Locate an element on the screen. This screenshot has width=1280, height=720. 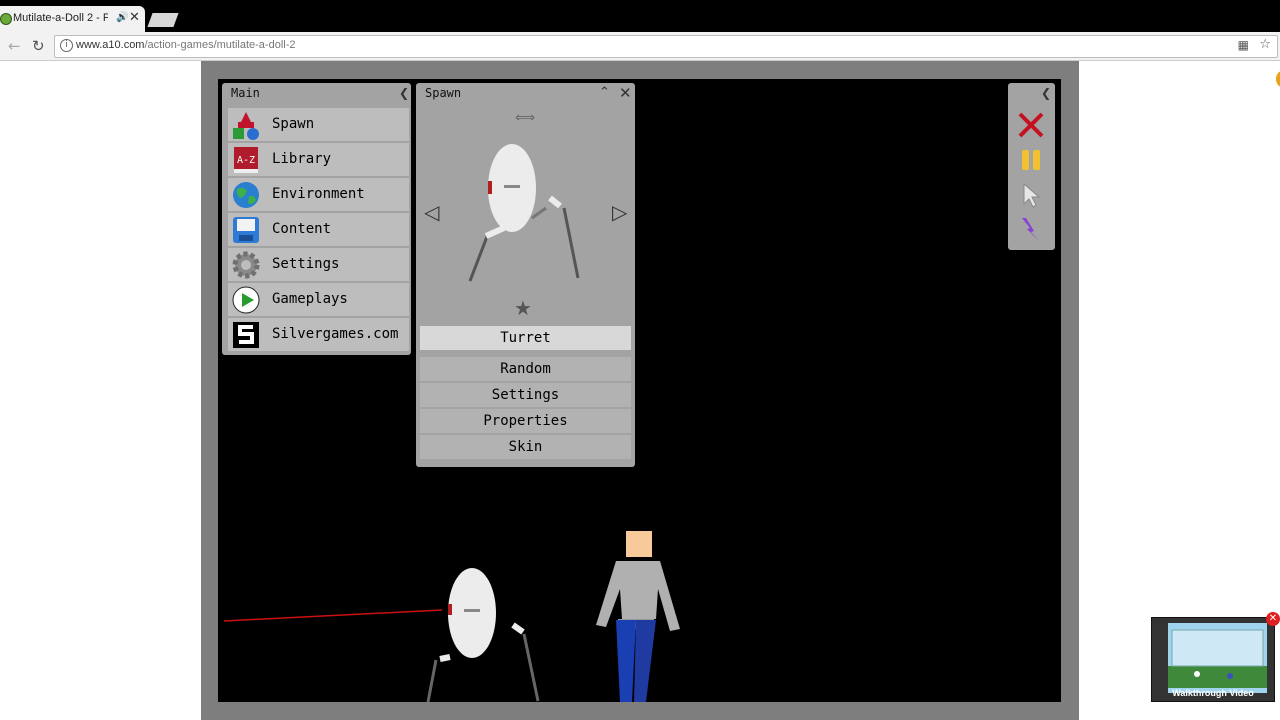
gear-icon is located at coordinates (246, 265).